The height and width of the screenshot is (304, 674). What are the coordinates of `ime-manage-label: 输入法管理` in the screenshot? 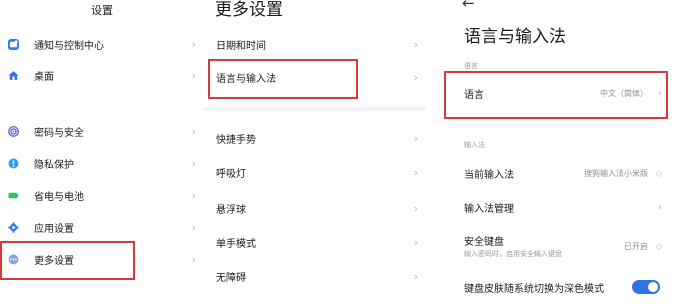 It's located at (489, 209).